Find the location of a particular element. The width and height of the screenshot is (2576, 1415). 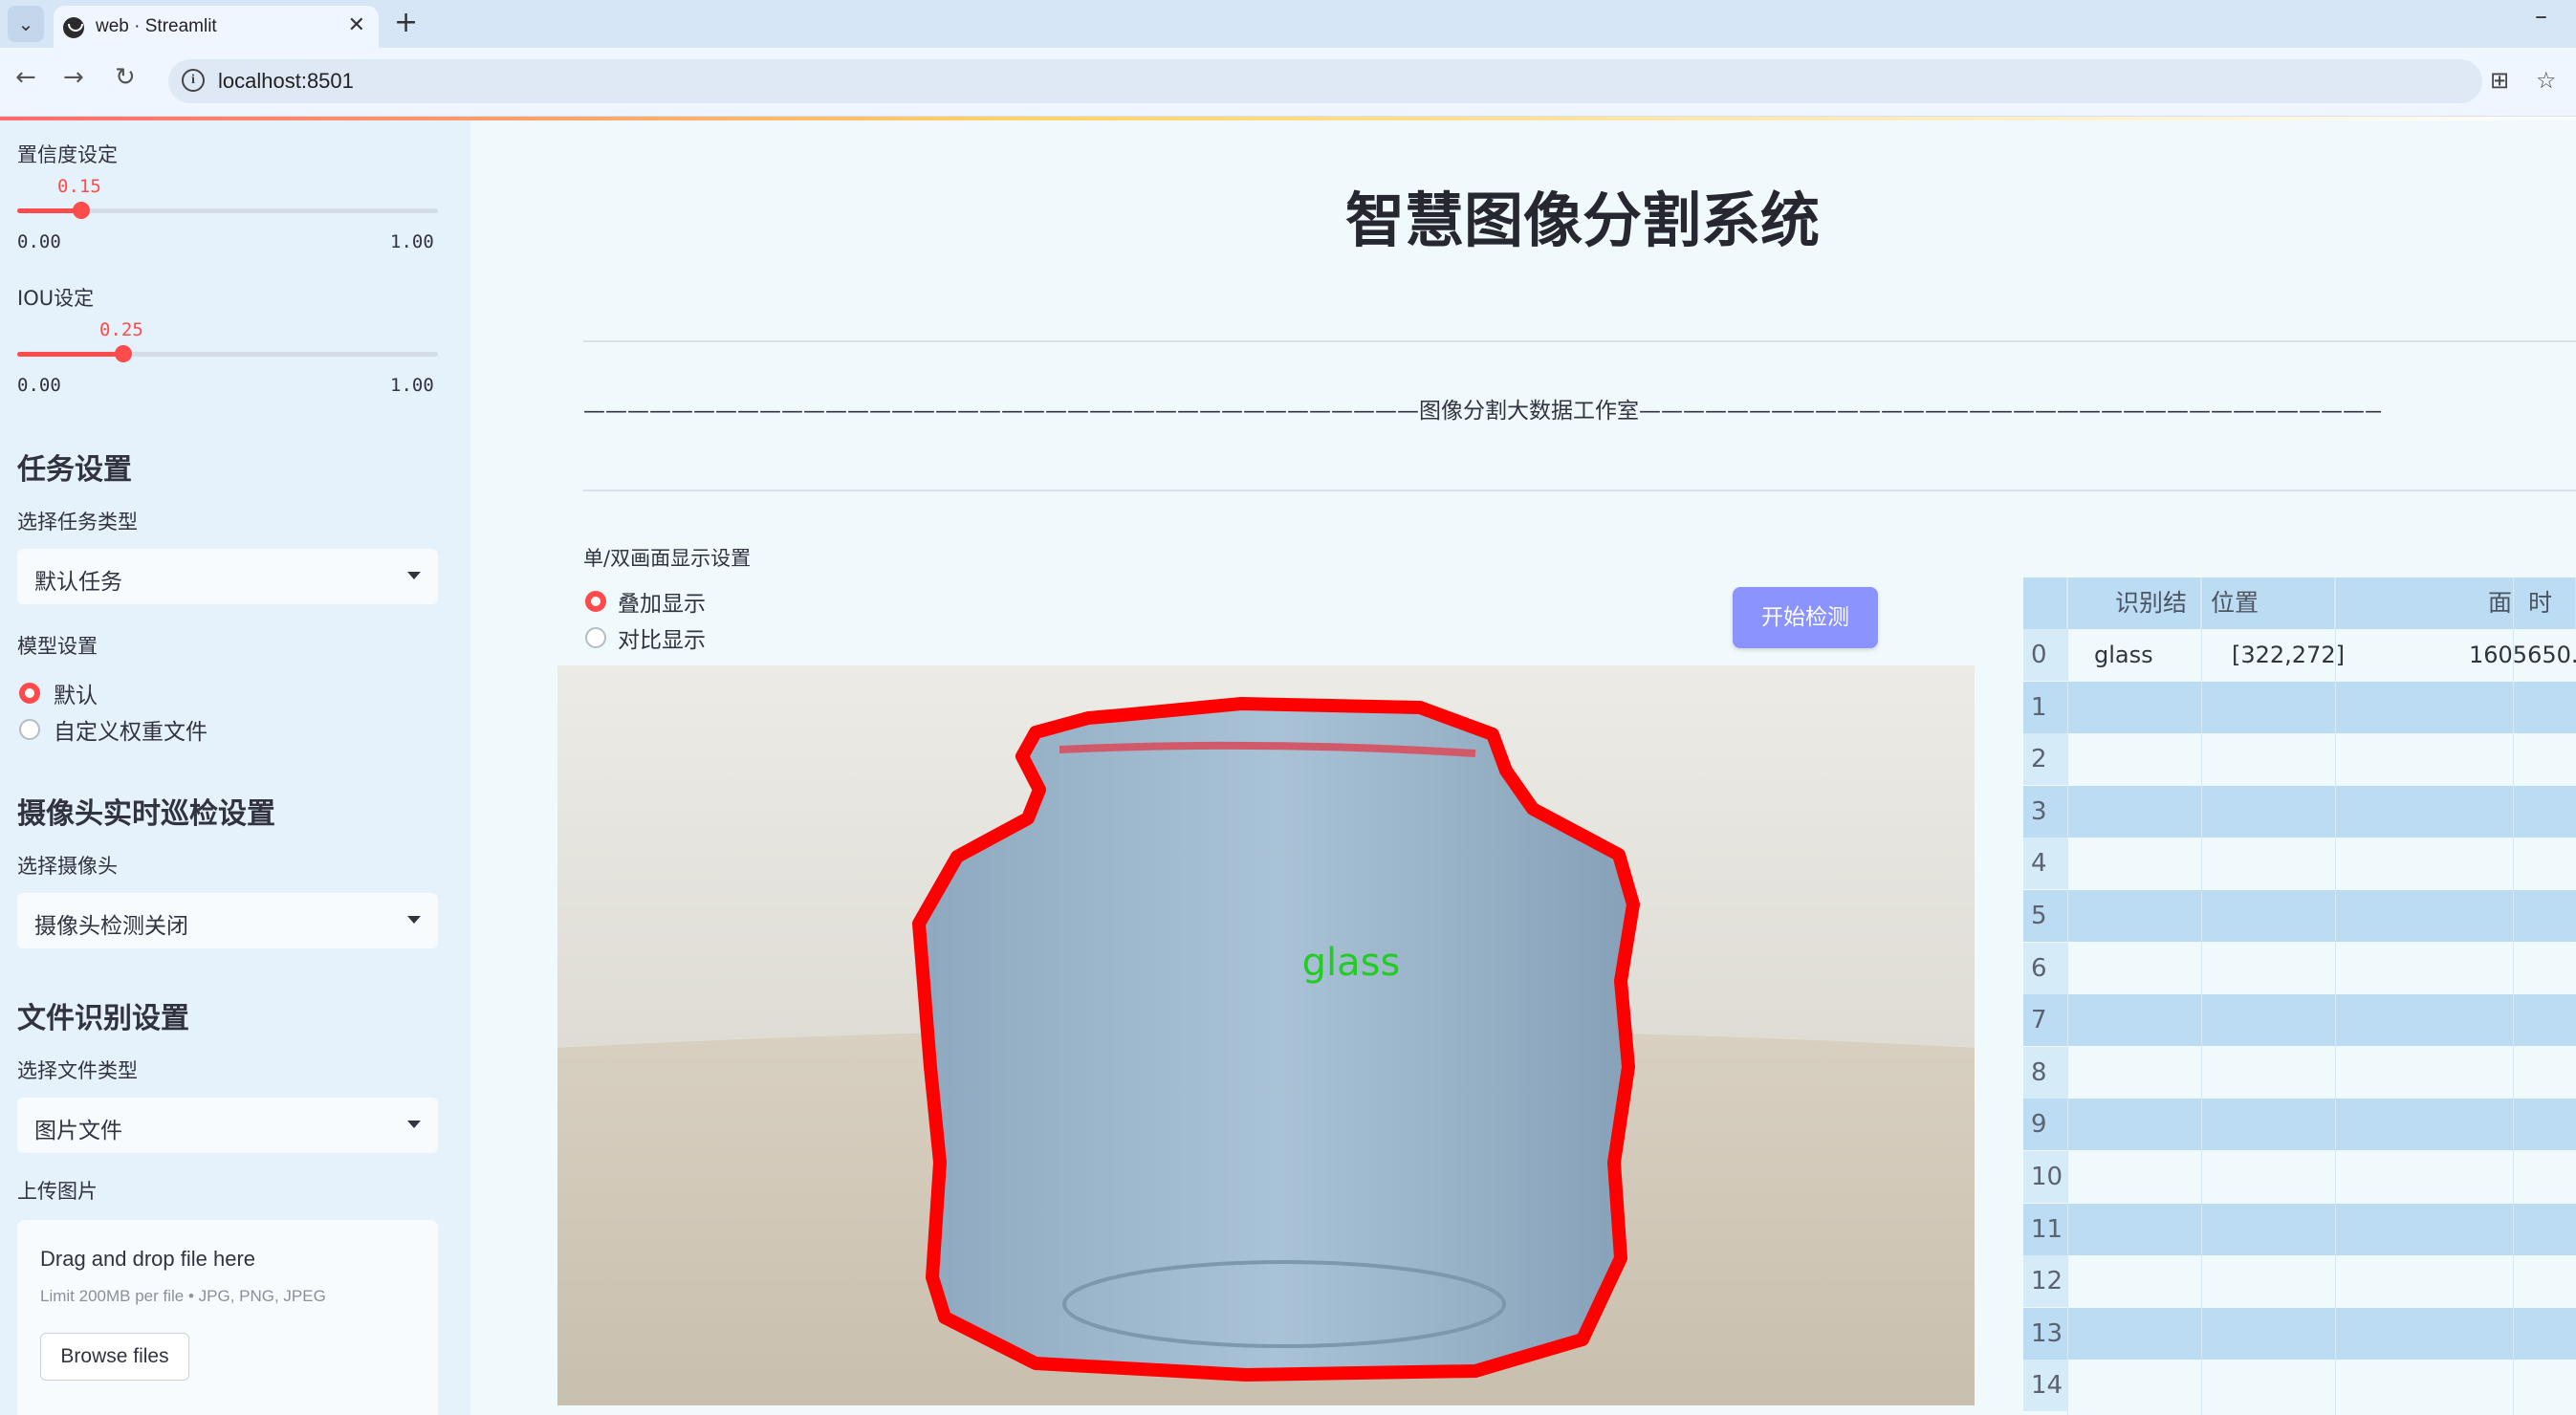

model-custom-label: 自定义权重文件 is located at coordinates (130, 733).